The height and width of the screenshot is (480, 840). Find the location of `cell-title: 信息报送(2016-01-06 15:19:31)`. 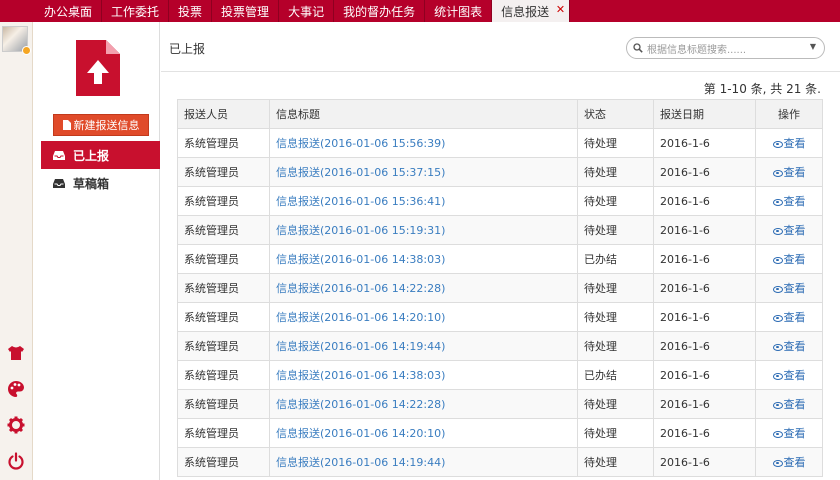

cell-title: 信息报送(2016-01-06 15:19:31) is located at coordinates (423, 230).